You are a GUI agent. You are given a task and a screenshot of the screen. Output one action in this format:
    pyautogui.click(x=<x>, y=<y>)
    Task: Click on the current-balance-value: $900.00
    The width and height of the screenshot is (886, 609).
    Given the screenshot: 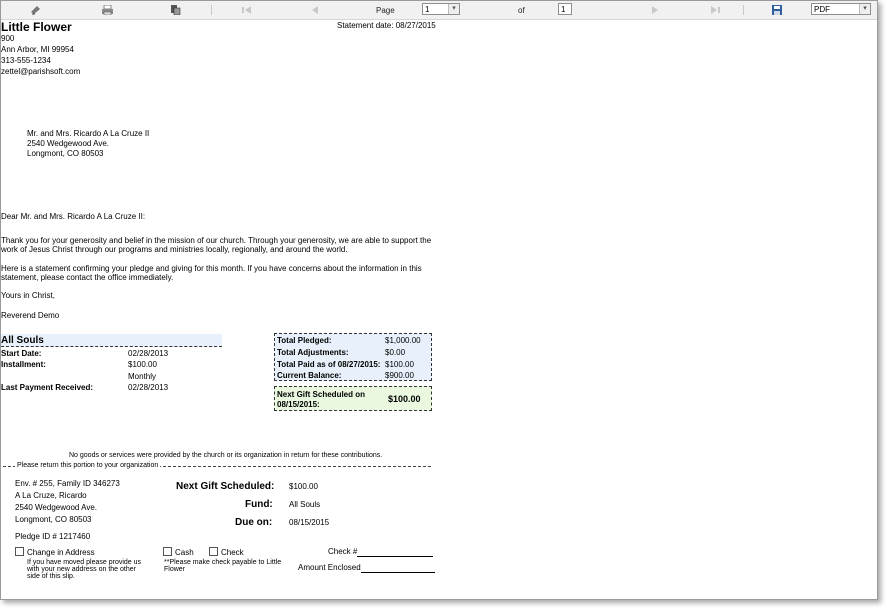 What is the action you would take?
    pyautogui.click(x=399, y=375)
    